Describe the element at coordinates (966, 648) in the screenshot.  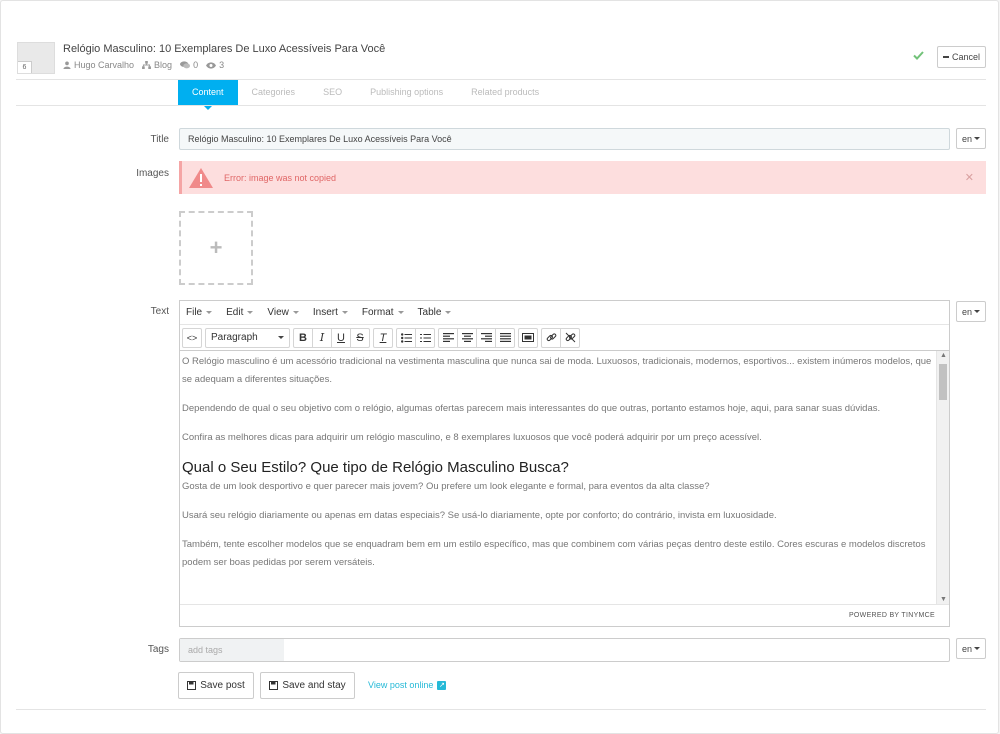
I see `language-label: en` at that location.